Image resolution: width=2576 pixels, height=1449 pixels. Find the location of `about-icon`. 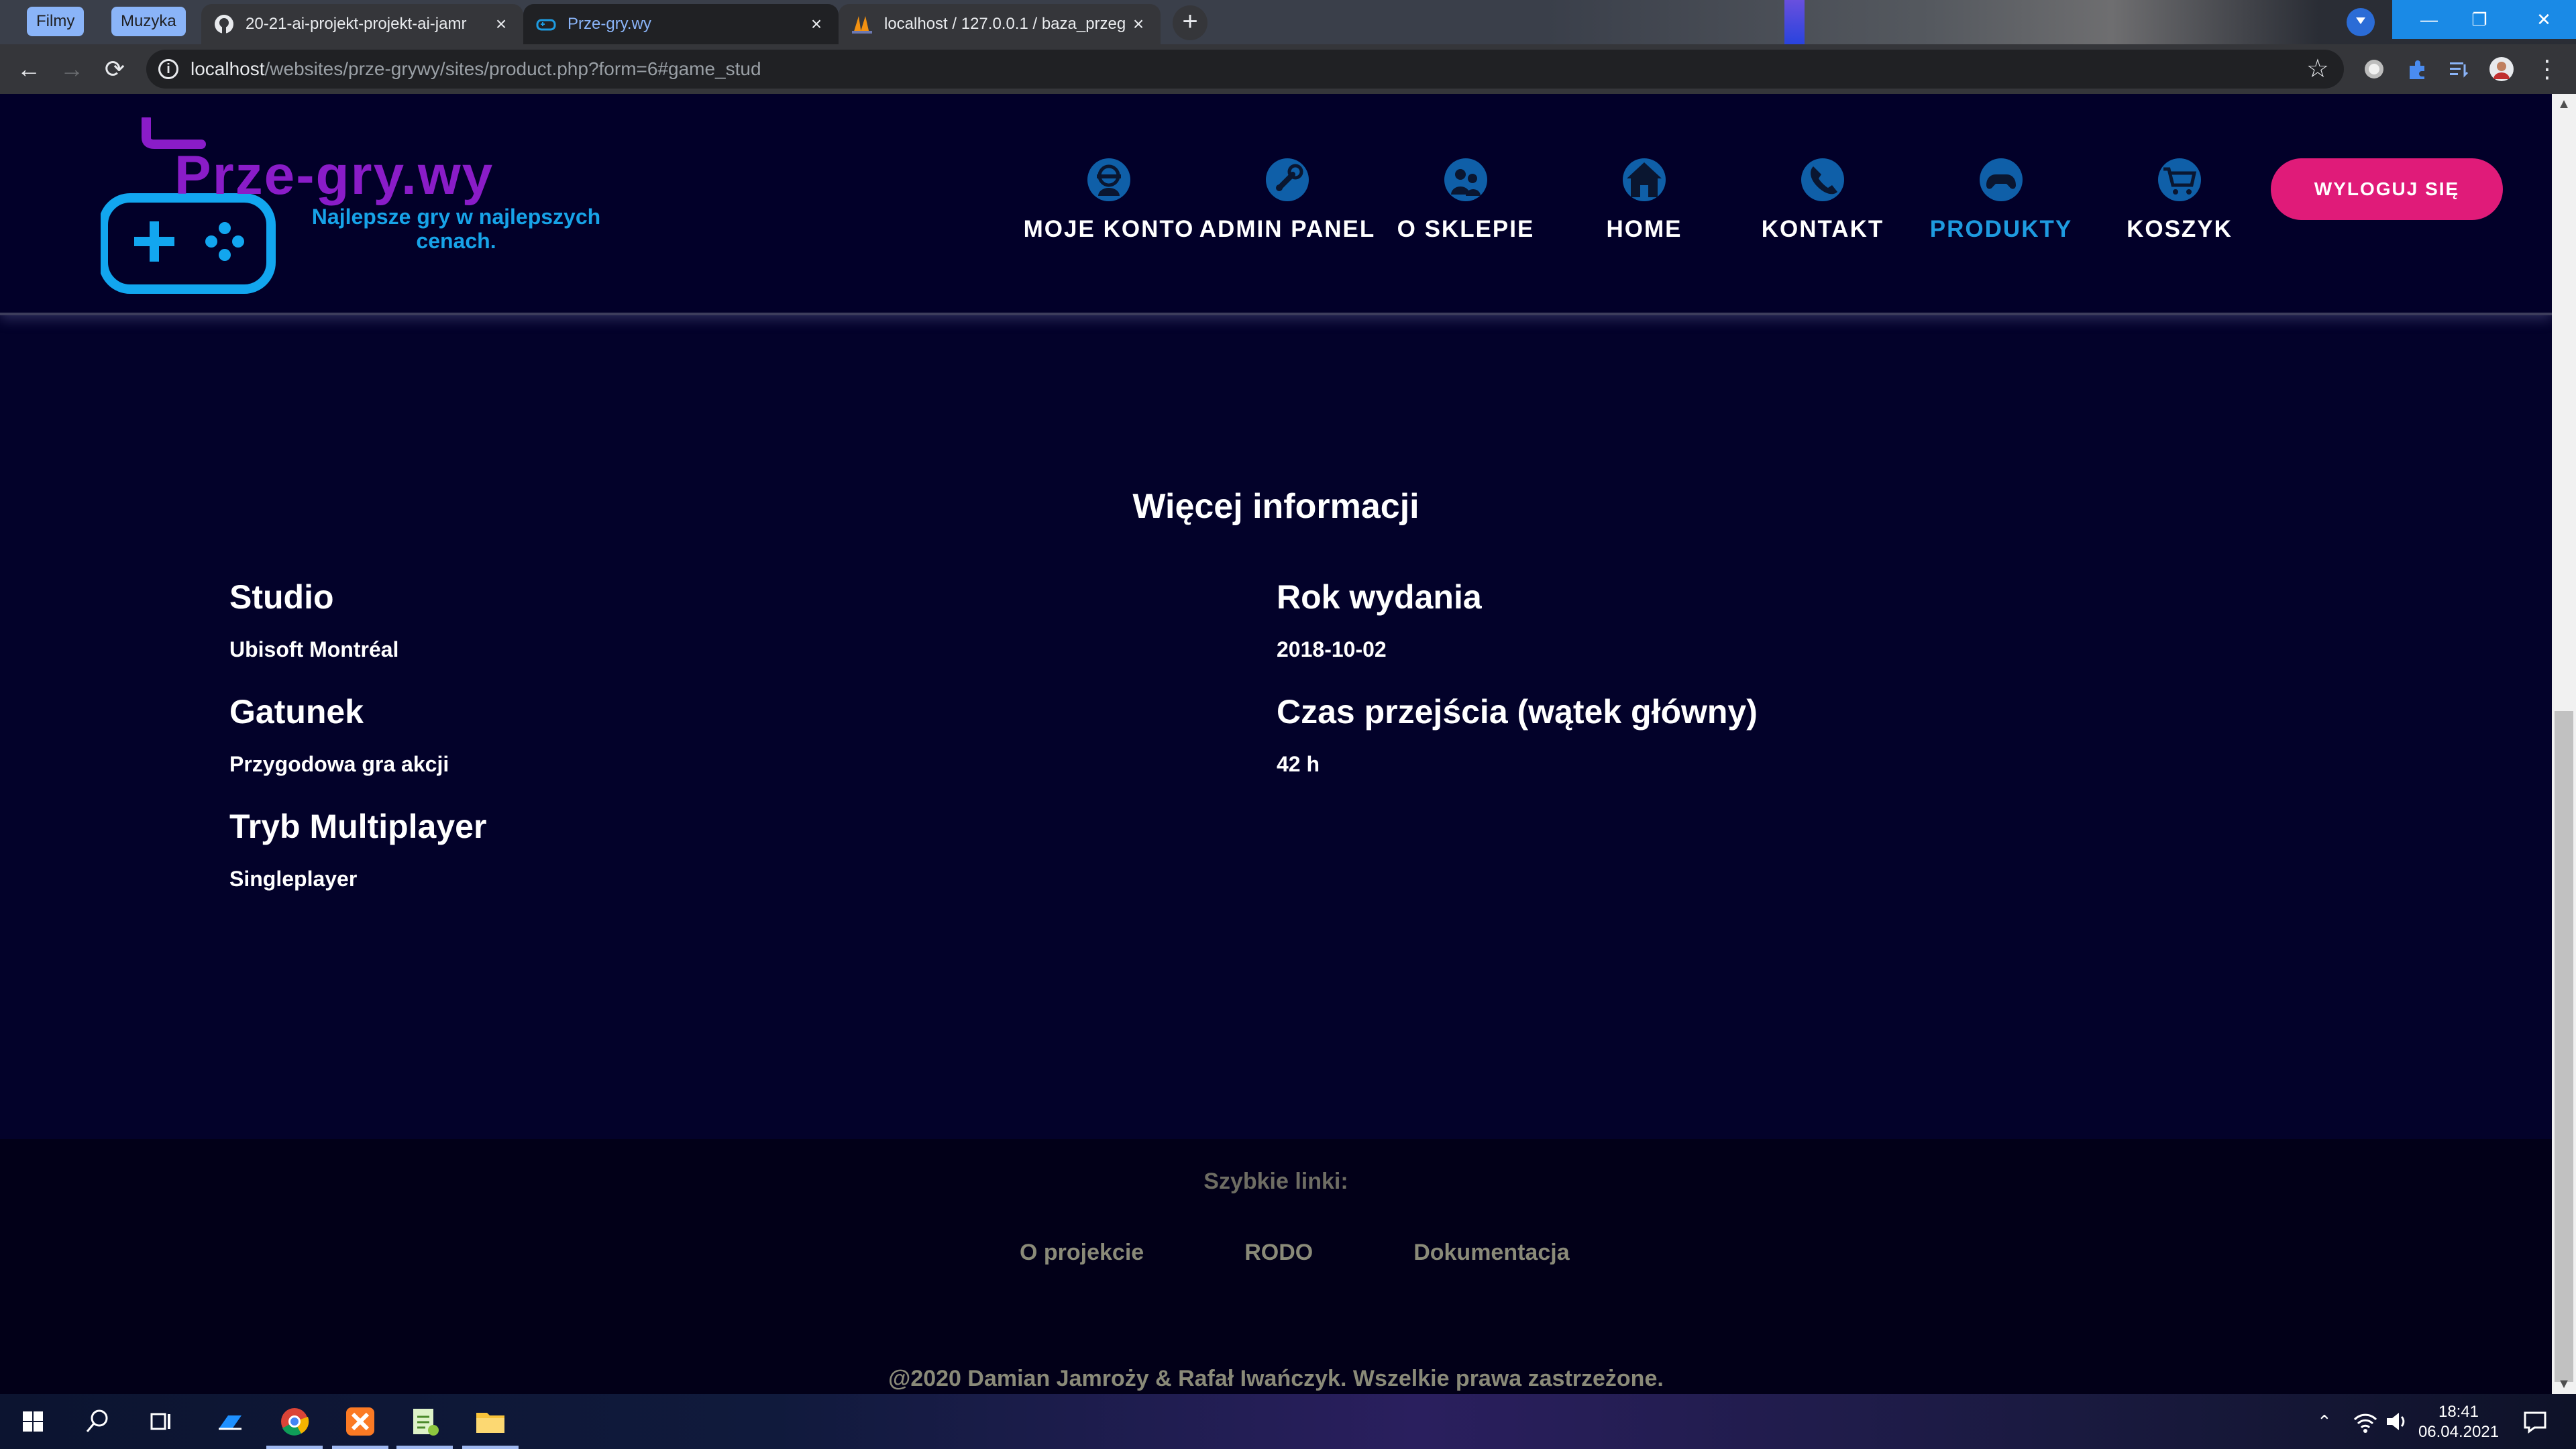

about-icon is located at coordinates (1465, 179).